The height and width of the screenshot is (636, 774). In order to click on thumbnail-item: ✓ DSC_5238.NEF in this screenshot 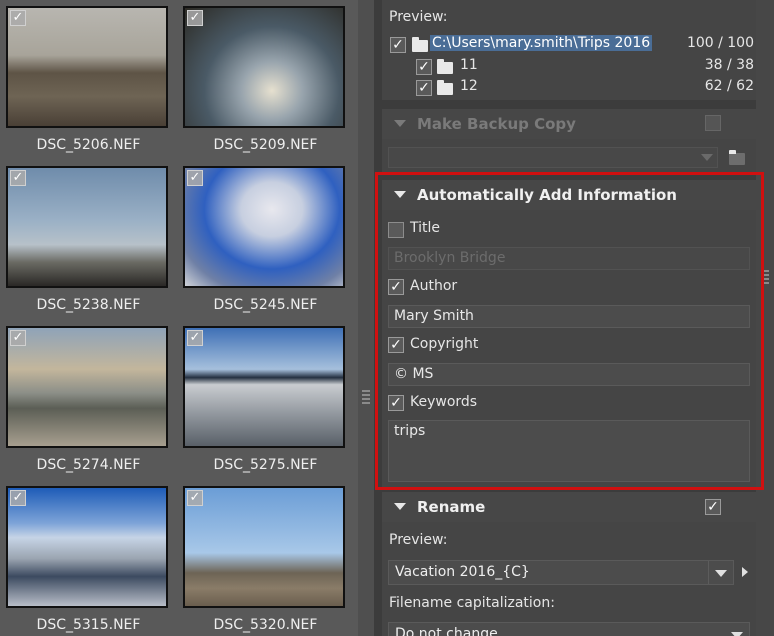, I will do `click(88, 242)`.